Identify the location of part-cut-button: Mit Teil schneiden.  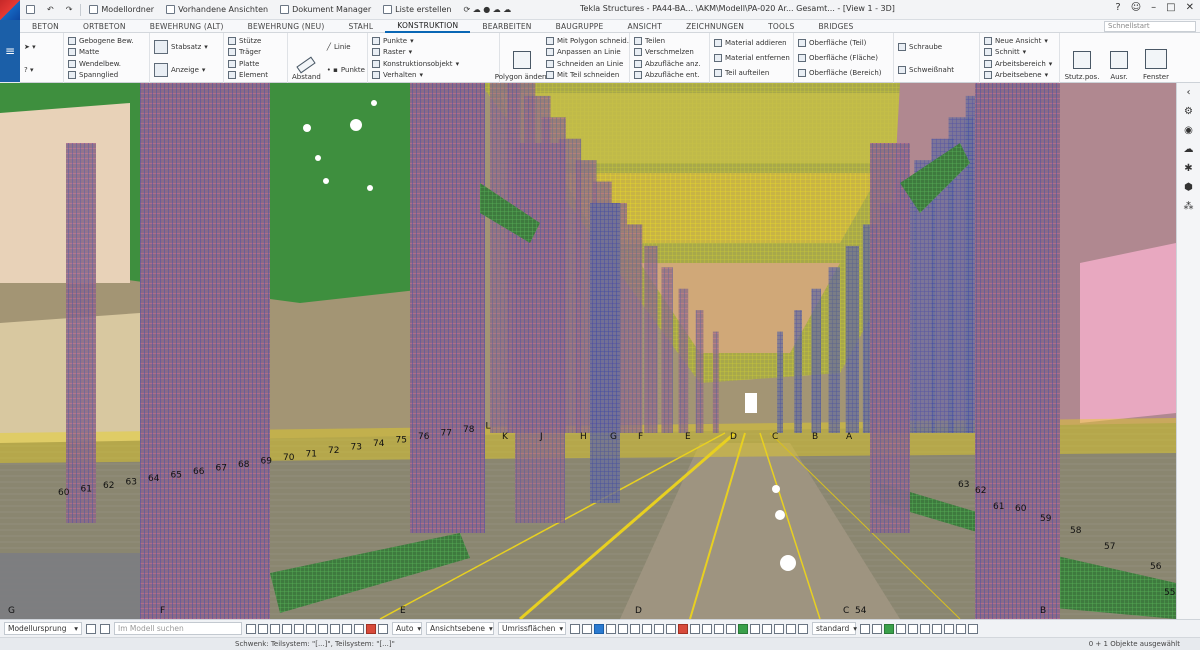
(587, 75).